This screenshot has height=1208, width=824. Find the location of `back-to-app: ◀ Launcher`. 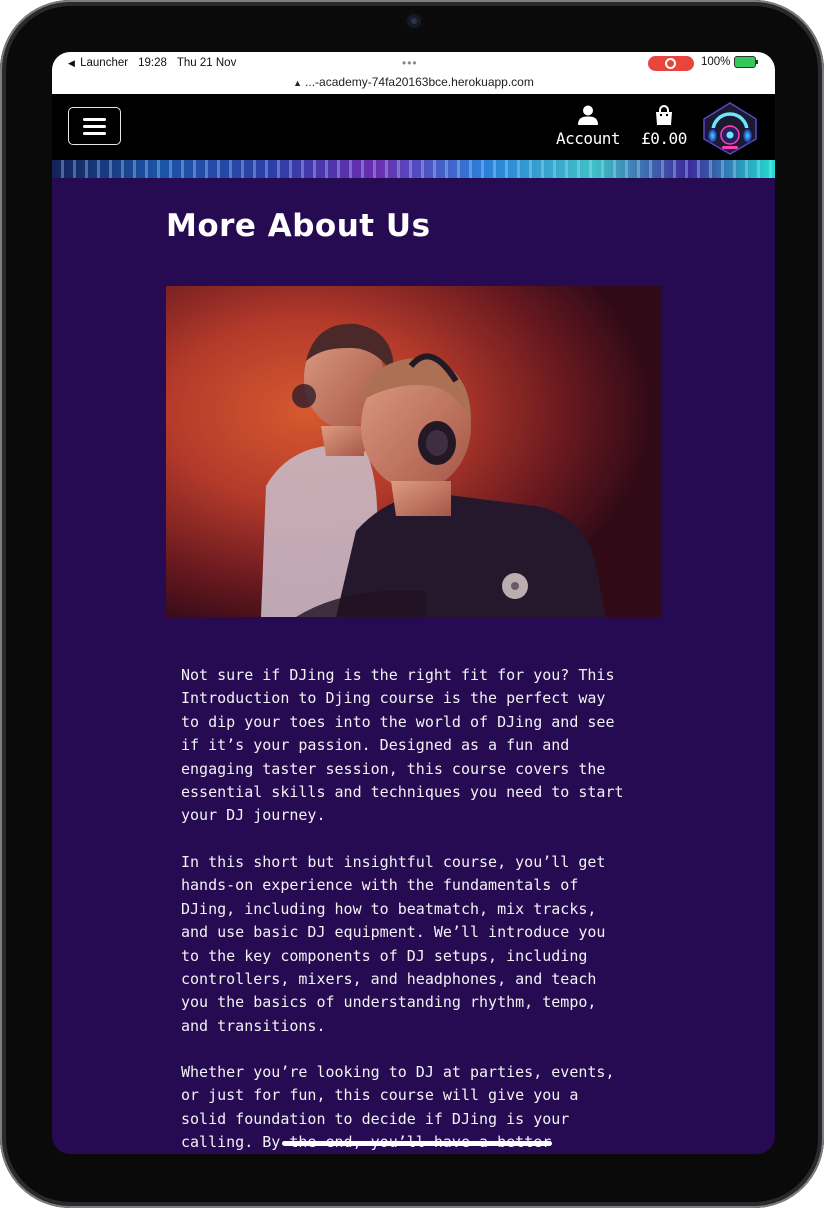

back-to-app: ◀ Launcher is located at coordinates (98, 63).